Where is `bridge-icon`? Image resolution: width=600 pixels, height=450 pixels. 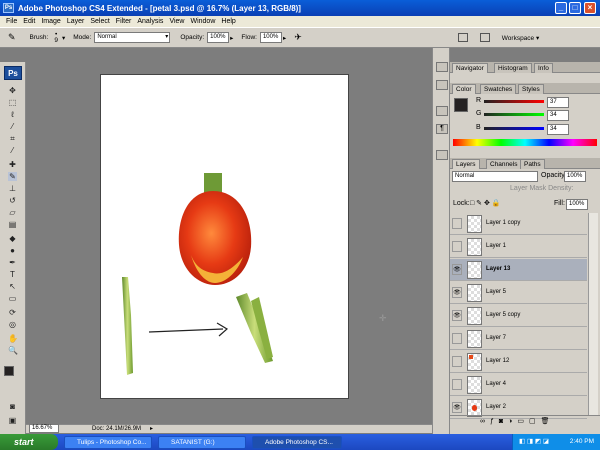 bridge-icon is located at coordinates (462, 37).